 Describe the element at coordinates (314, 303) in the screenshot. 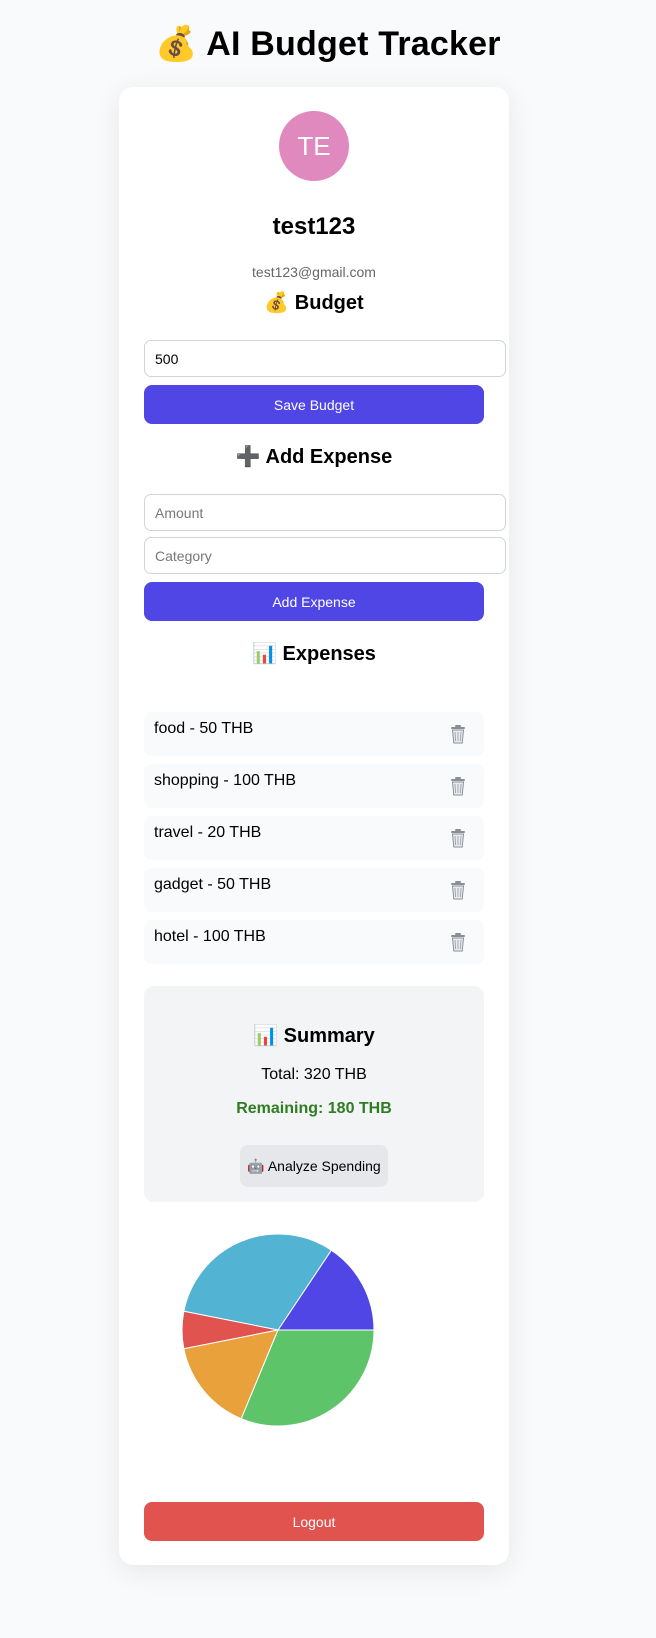

I see `budget-heading: 💰 Budget` at that location.